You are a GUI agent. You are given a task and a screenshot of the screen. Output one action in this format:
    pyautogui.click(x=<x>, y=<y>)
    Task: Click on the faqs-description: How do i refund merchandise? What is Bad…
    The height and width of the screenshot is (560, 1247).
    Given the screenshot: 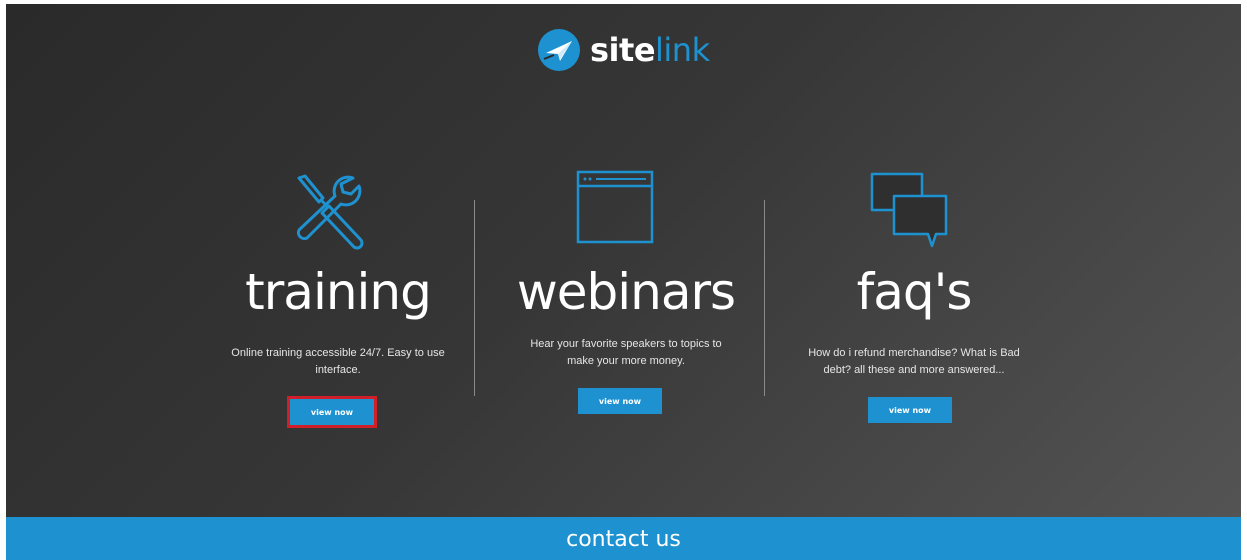 What is the action you would take?
    pyautogui.click(x=914, y=361)
    